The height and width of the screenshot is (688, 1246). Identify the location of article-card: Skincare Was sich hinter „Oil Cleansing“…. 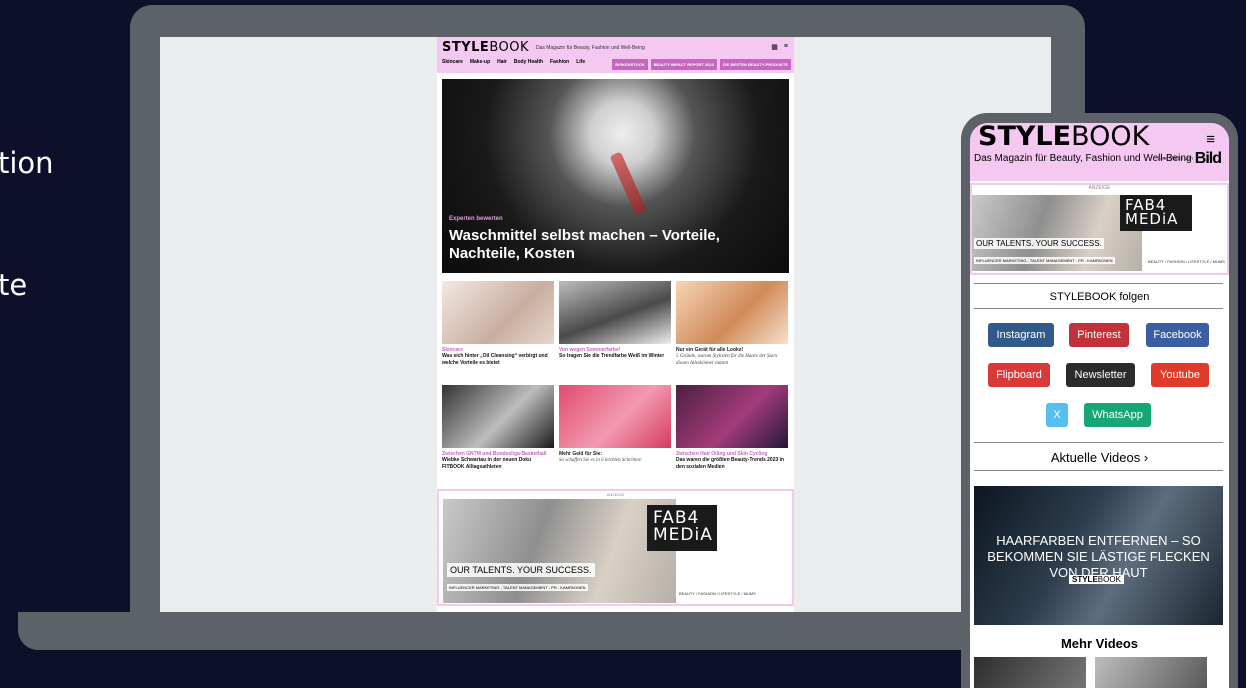
(498, 330).